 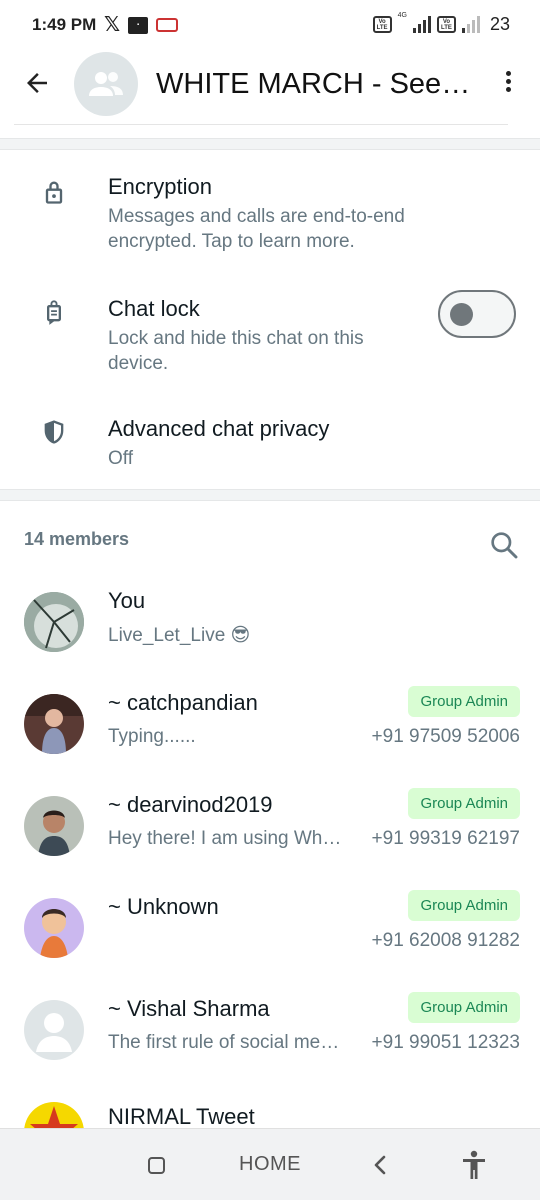 What do you see at coordinates (382, 24) in the screenshot?
I see `volte-icon: Vo LTE` at bounding box center [382, 24].